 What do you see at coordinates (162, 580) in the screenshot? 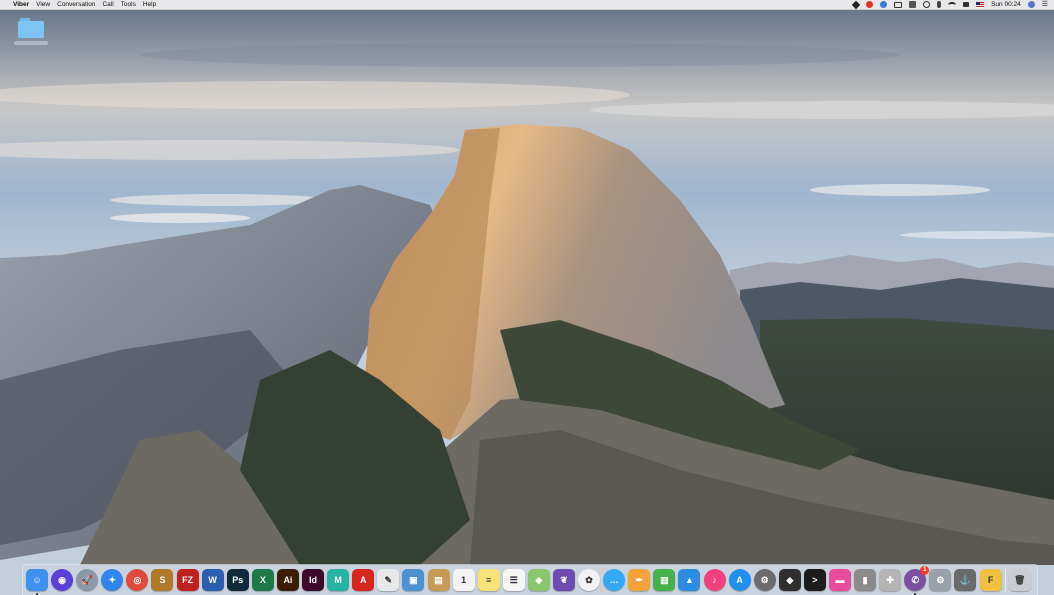
I see `dock-item-sequel: S` at bounding box center [162, 580].